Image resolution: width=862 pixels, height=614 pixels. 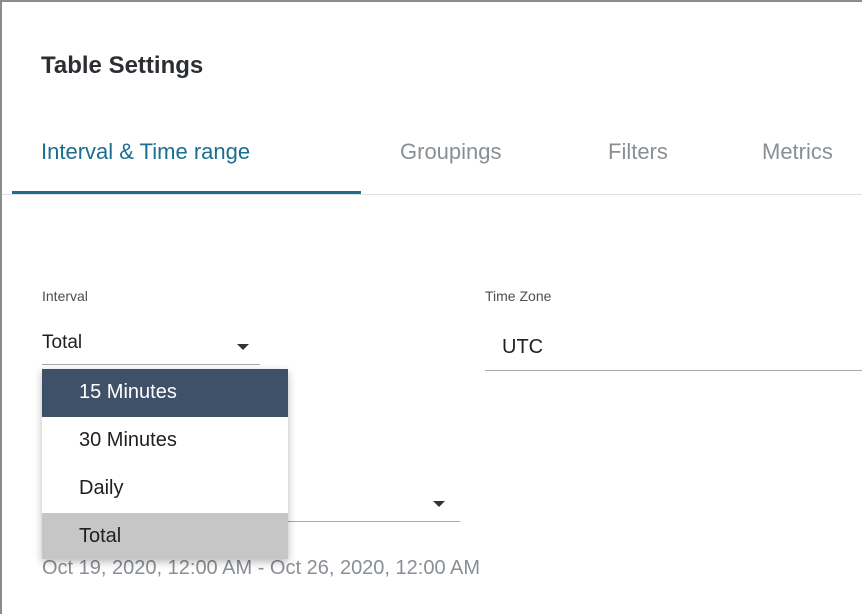 What do you see at coordinates (165, 393) in the screenshot?
I see `interval-option-15-minutes: 15 Minutes` at bounding box center [165, 393].